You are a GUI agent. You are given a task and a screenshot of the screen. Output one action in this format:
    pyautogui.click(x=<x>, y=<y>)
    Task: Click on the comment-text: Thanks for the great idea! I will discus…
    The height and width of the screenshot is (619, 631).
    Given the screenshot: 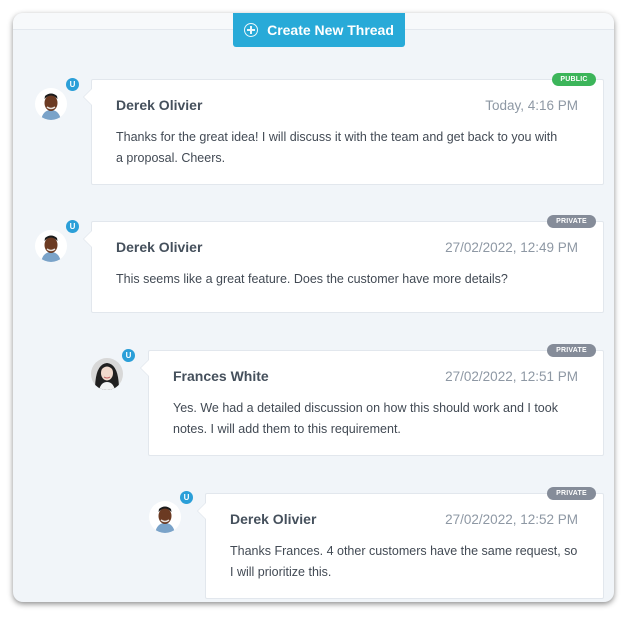 What is the action you would take?
    pyautogui.click(x=337, y=147)
    